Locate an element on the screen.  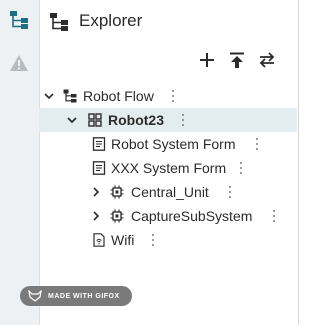
tree-item-robot-flow: Robot Flow is located at coordinates (168, 96).